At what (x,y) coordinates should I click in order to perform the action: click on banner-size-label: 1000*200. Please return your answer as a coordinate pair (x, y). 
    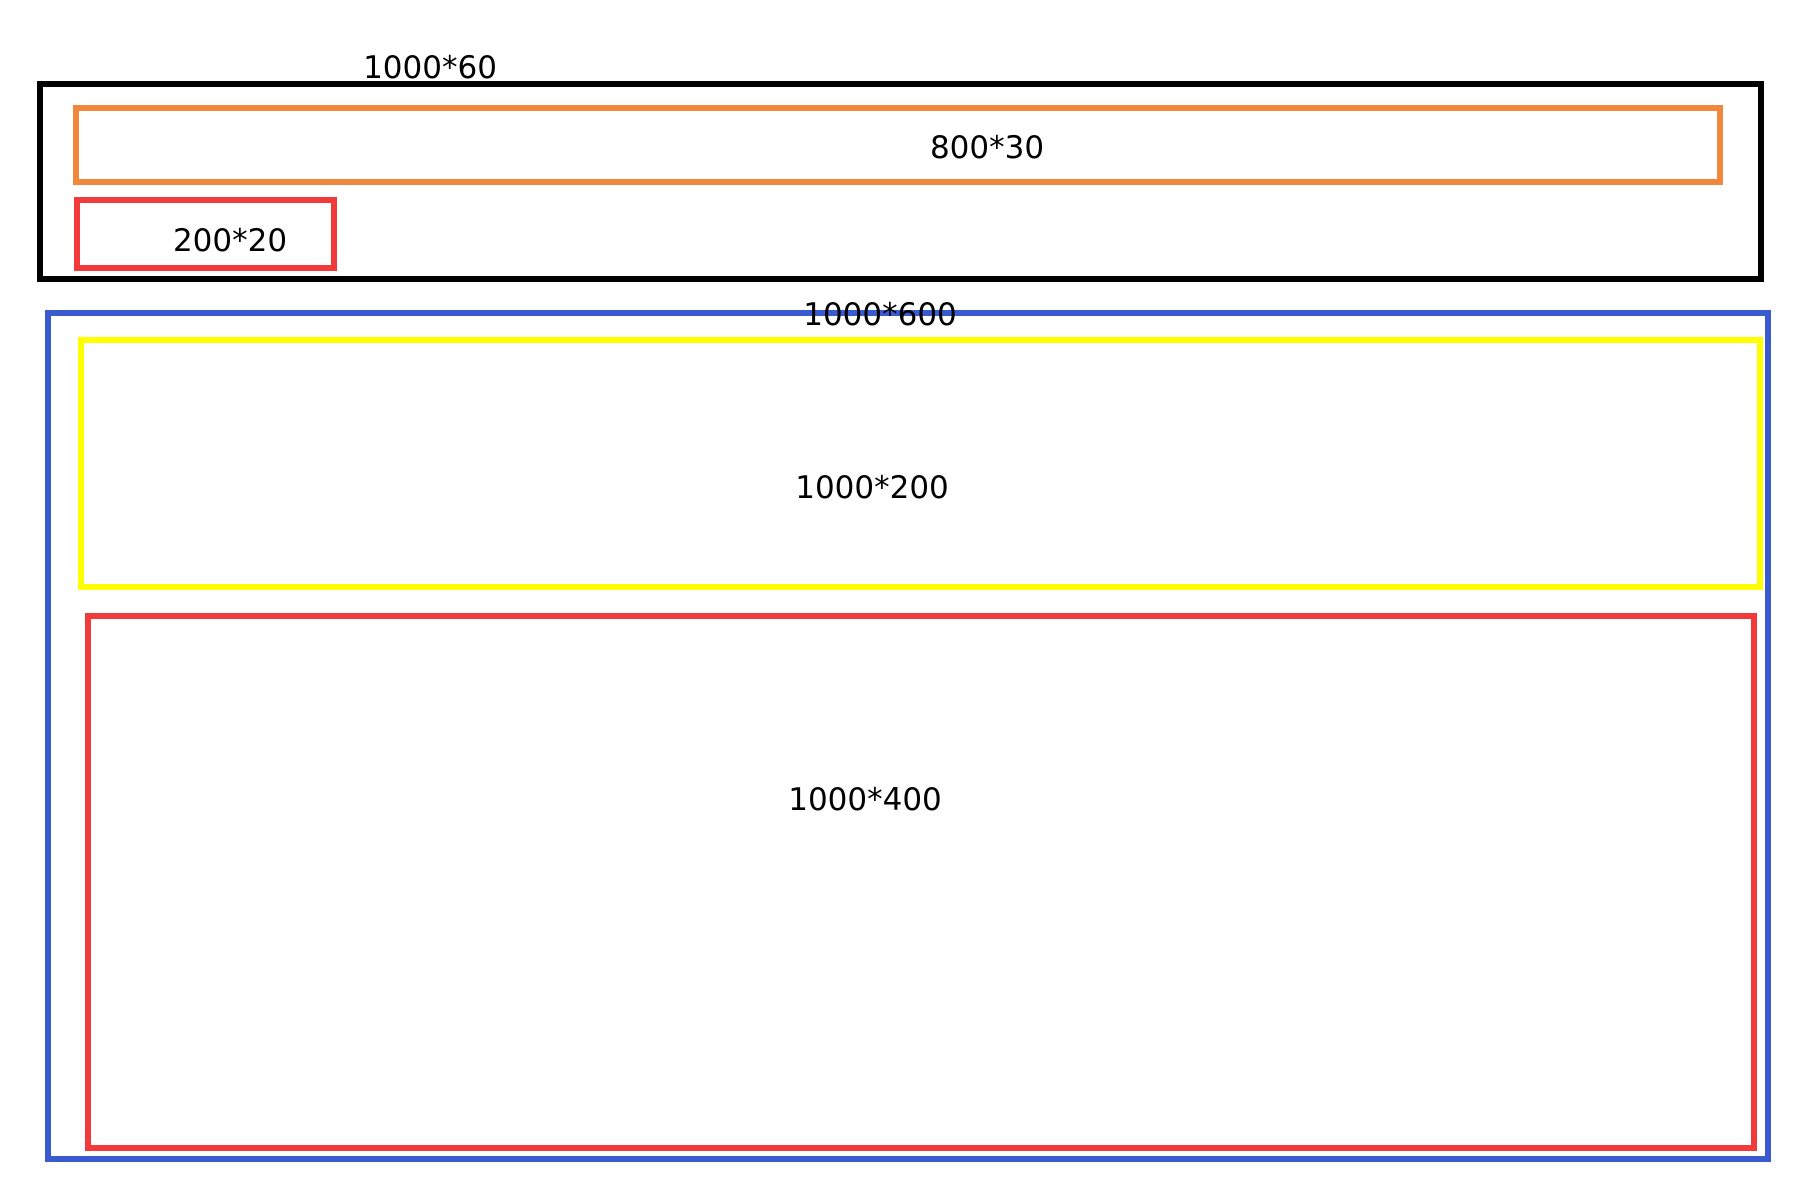
    Looking at the image, I should click on (872, 488).